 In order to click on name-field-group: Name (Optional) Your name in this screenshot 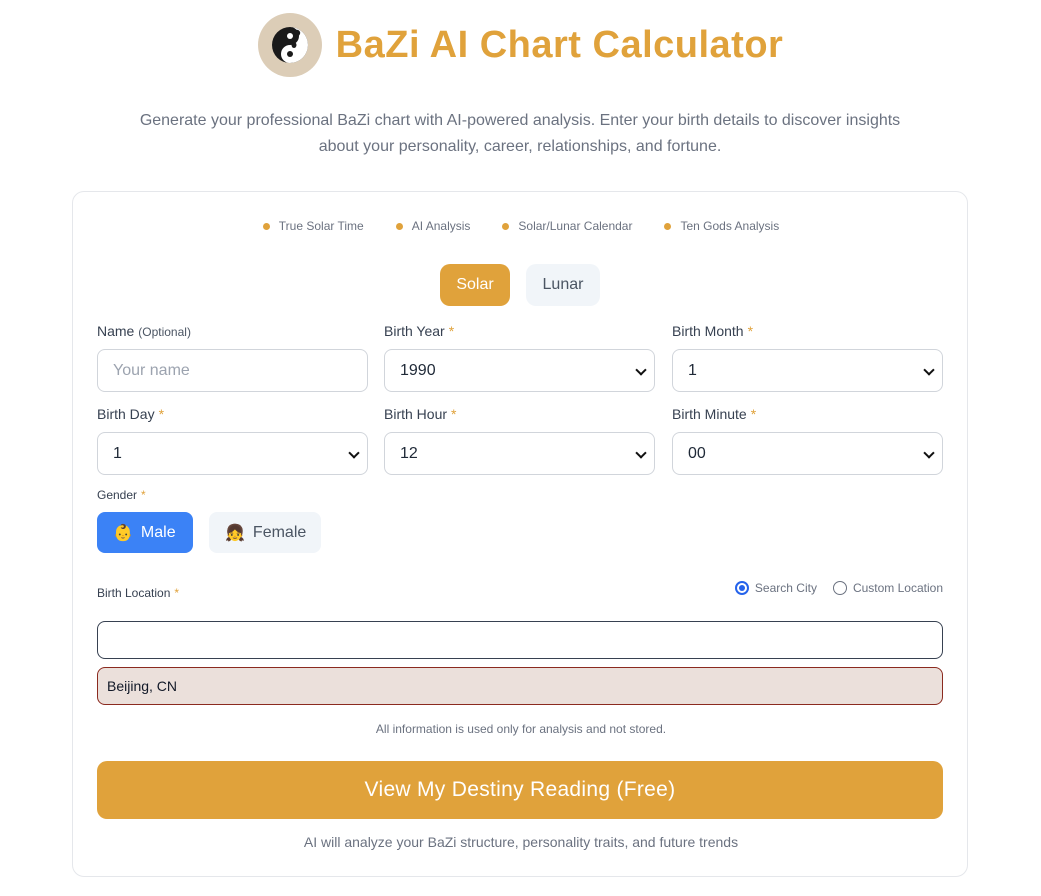, I will do `click(232, 357)`.